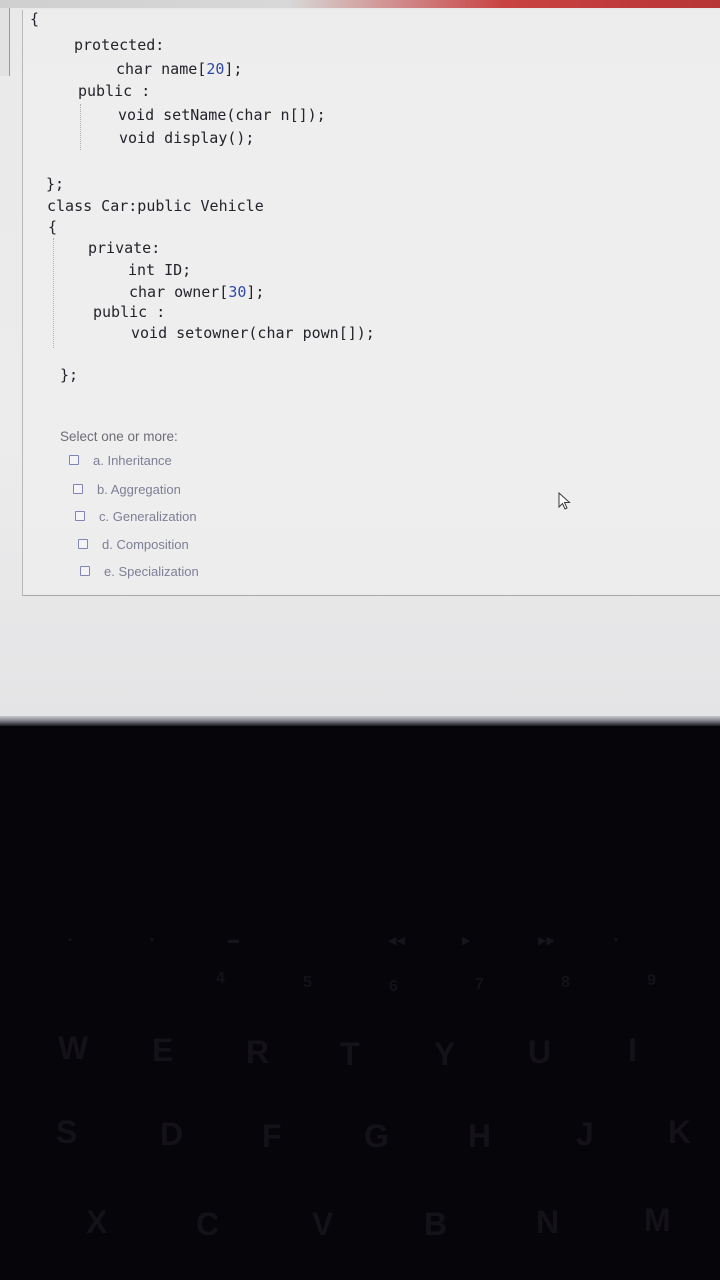 The width and height of the screenshot is (720, 1280). Describe the element at coordinates (360, 721) in the screenshot. I see `screen-bezel` at that location.